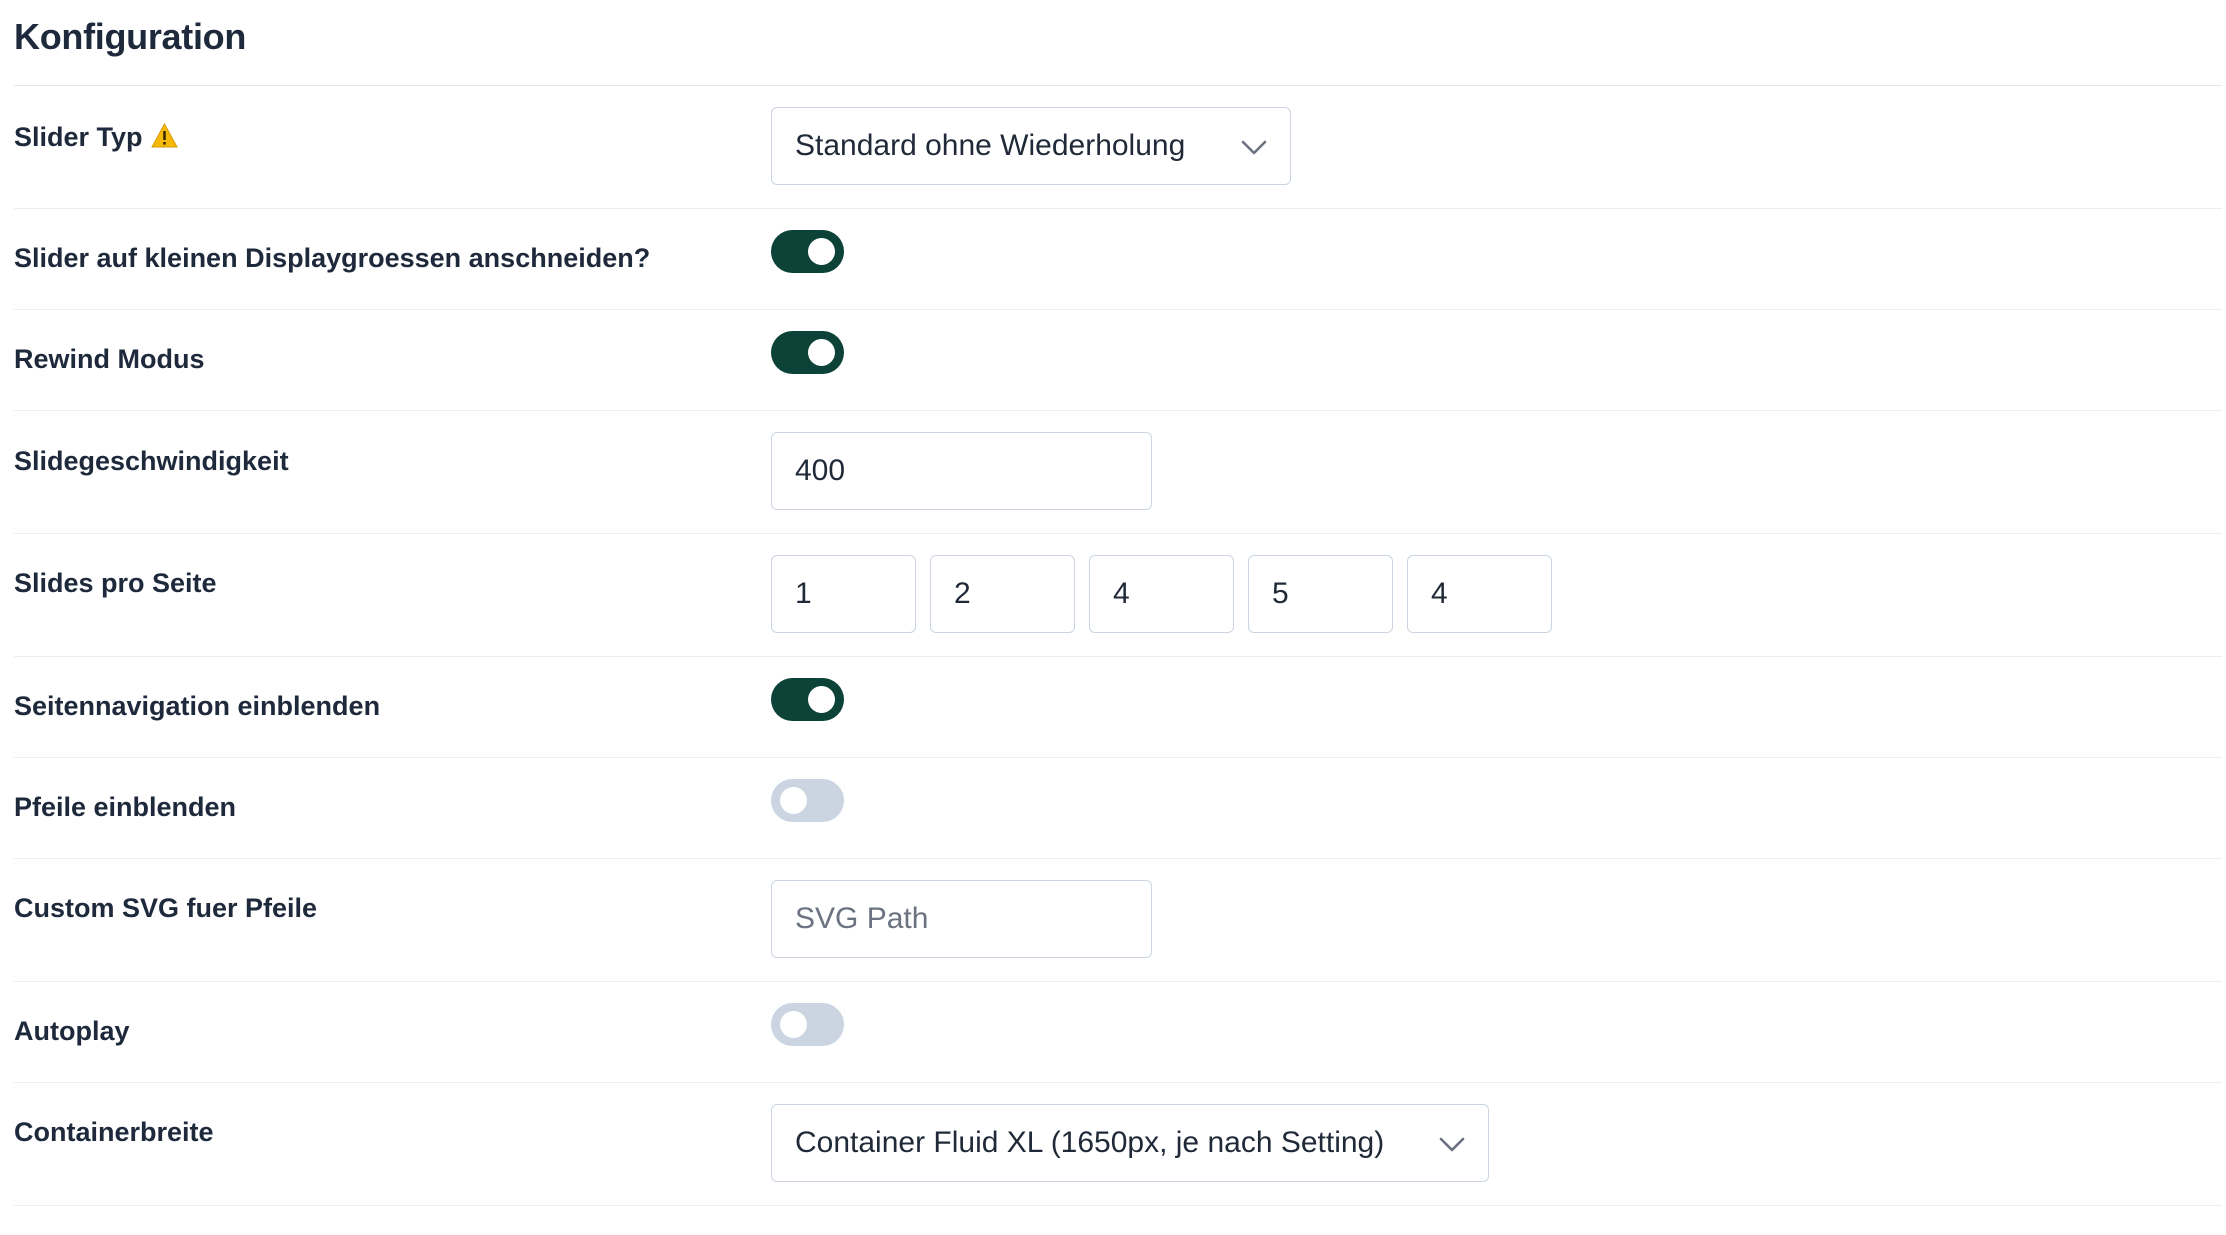 This screenshot has width=2226, height=1235. I want to click on section-title: Konfiguration, so click(130, 36).